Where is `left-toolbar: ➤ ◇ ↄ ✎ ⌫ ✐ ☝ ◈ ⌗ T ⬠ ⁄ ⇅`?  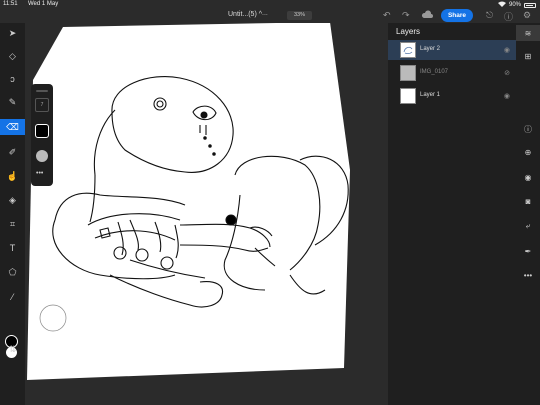
left-toolbar: ➤ ◇ ↄ ✎ ⌫ ✐ ☝ ◈ ⌗ T ⬠ ⁄ ⇅ is located at coordinates (12, 214).